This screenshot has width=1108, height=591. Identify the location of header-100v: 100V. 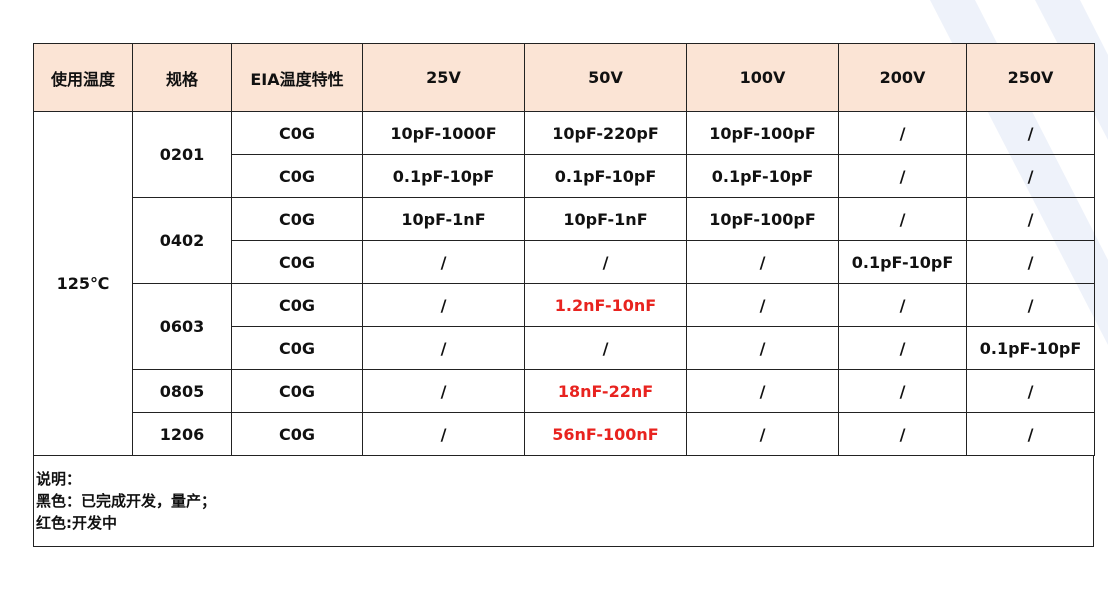
(762, 77).